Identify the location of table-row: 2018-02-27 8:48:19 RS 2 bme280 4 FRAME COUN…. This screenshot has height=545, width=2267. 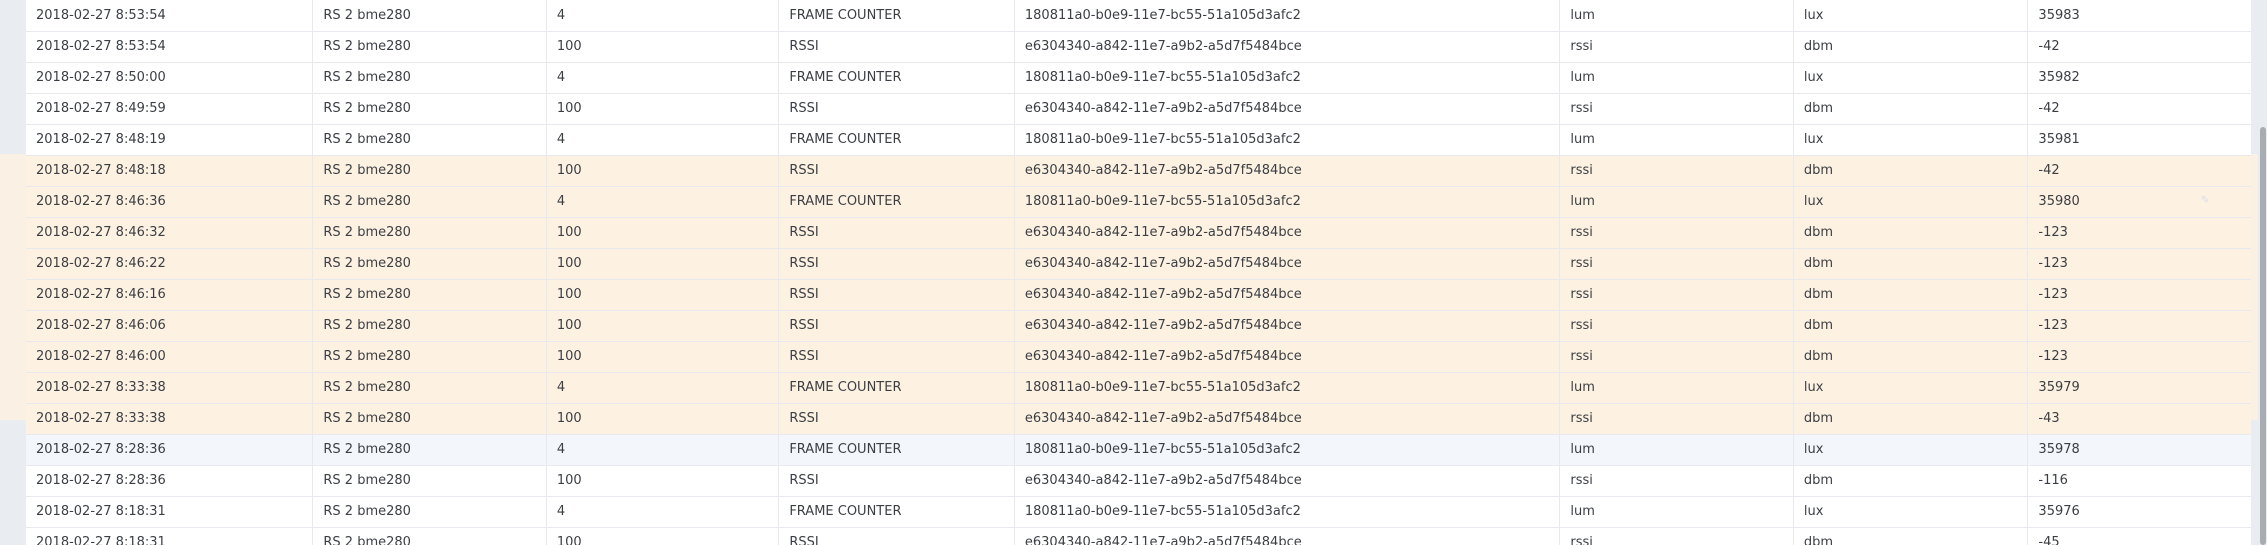
(1138, 140).